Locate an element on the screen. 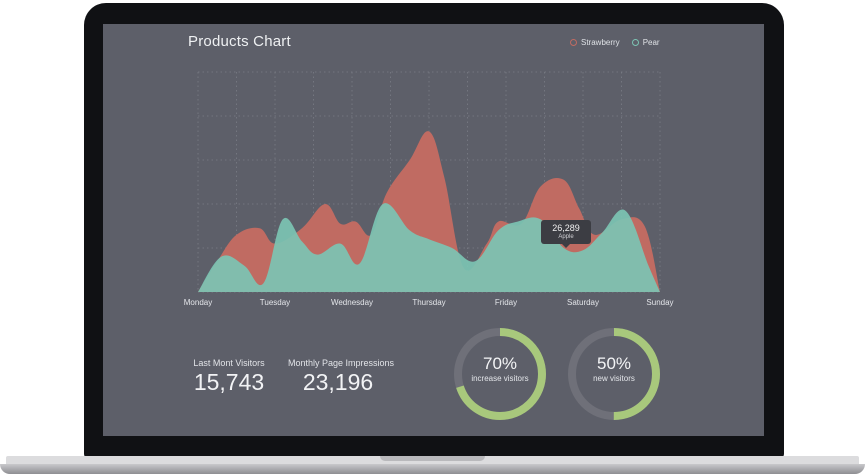 The image size is (865, 476). laptop-base-notch is located at coordinates (432, 458).